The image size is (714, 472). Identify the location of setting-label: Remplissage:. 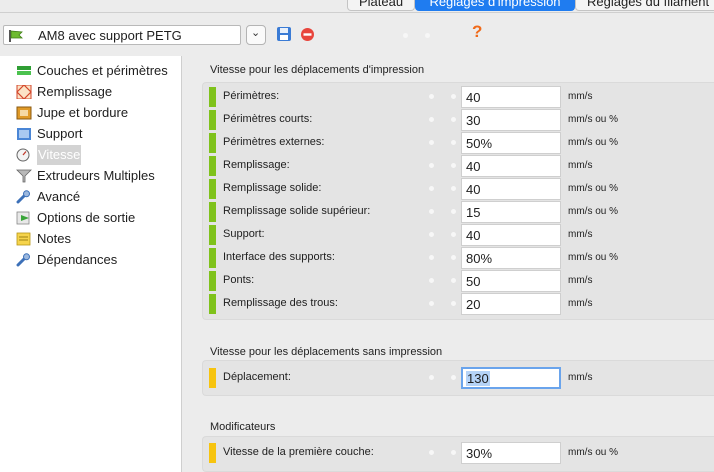
(256, 165).